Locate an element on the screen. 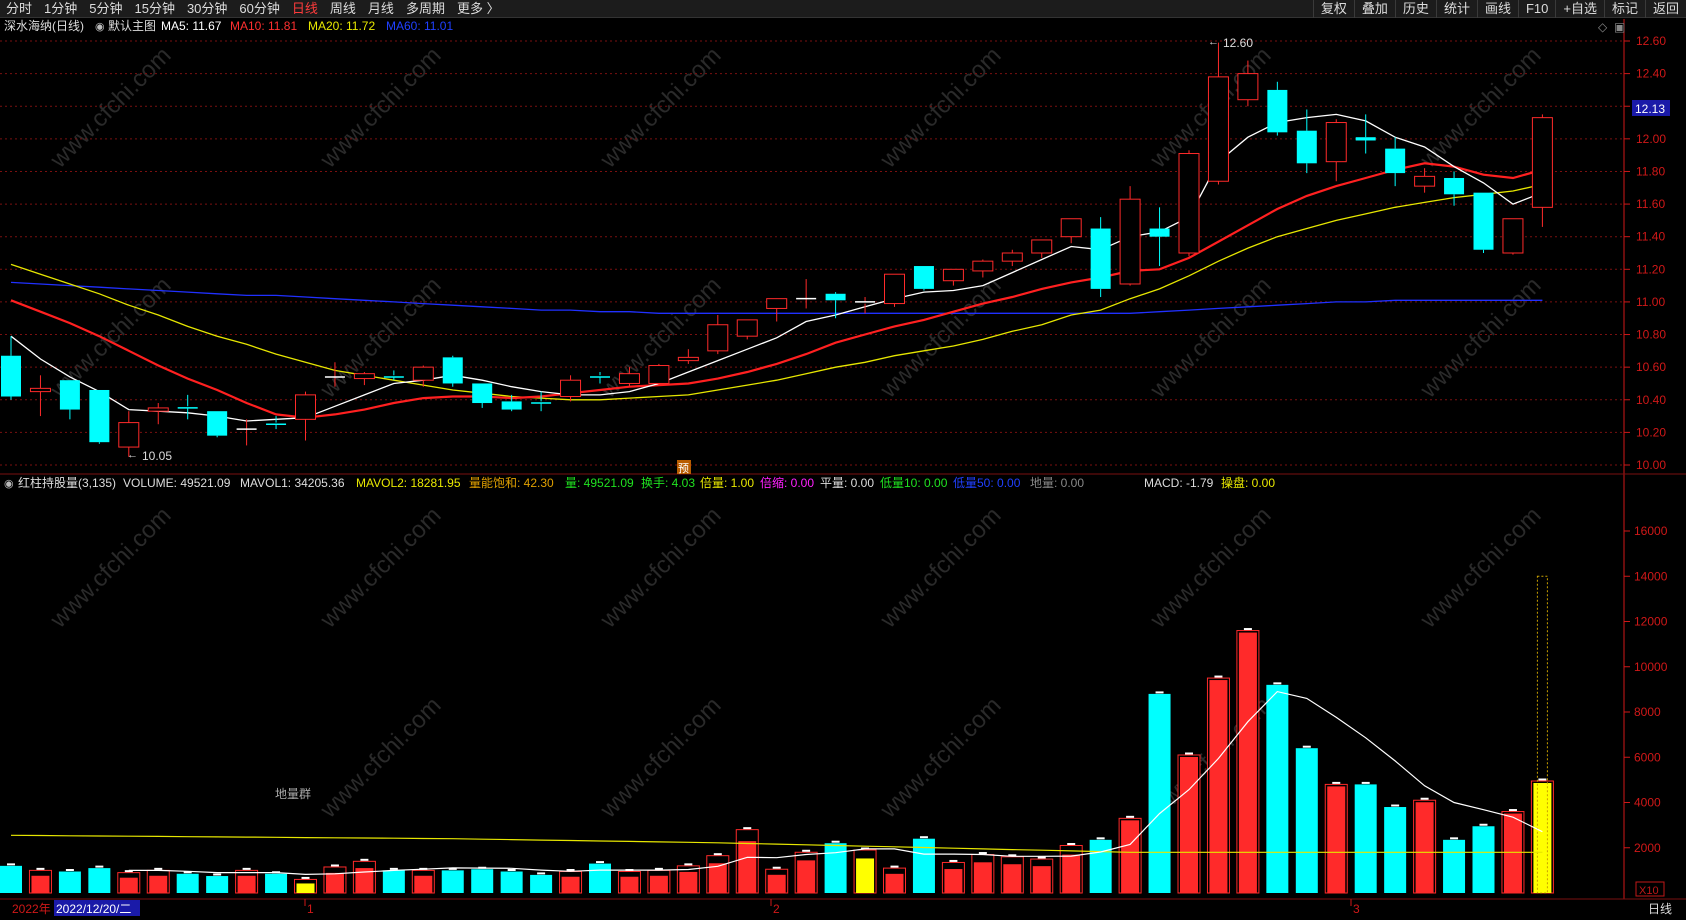 This screenshot has height=920, width=1686. price-tick-label: 10.40 is located at coordinates (1651, 400).